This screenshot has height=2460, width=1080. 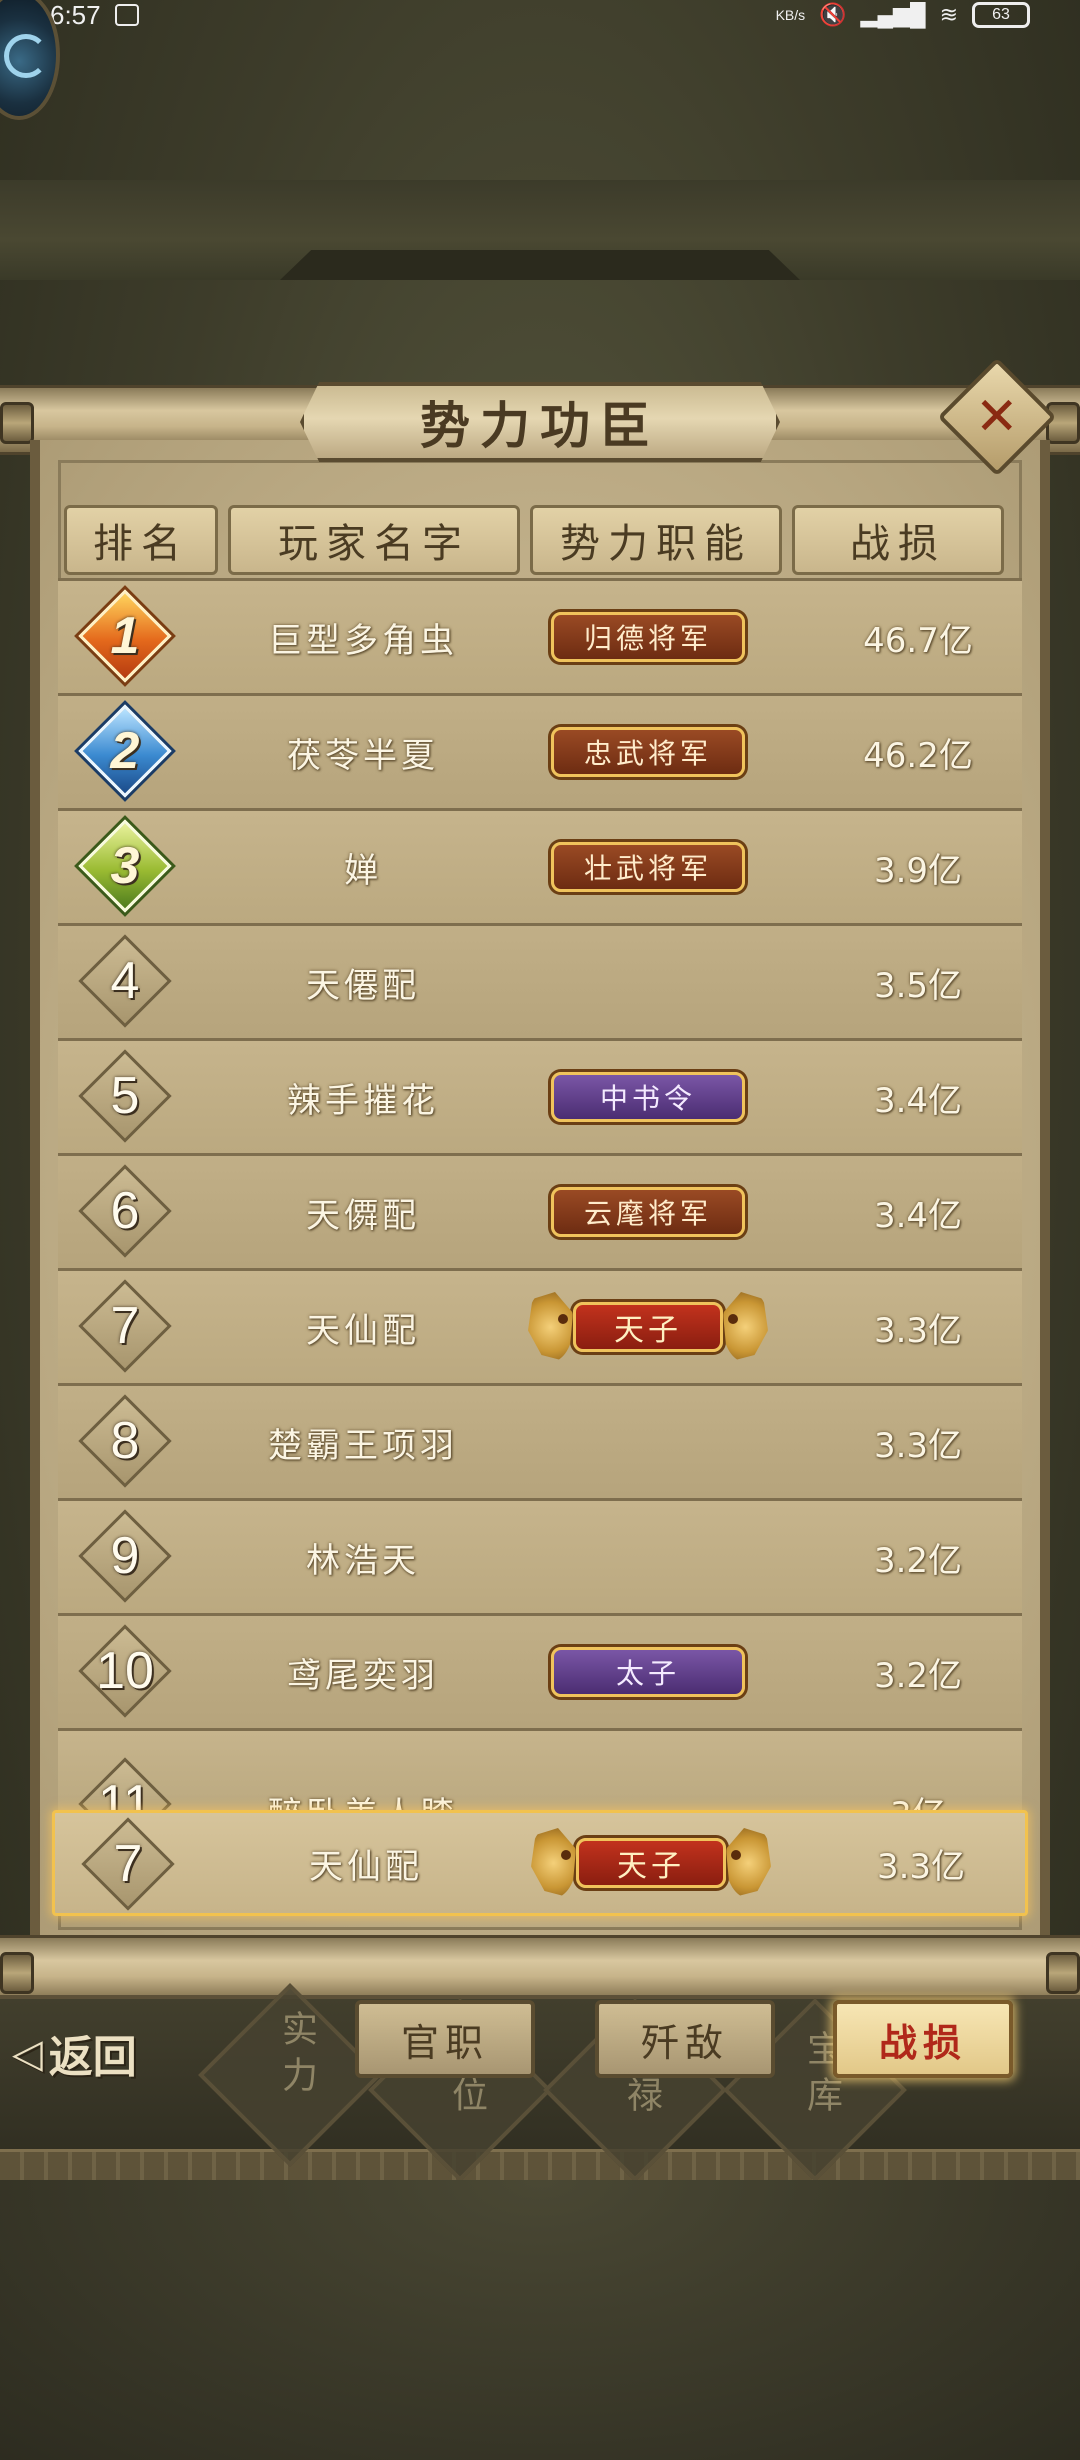 I want to click on table-row: 1 巨型多角虫 归德将军 46.7亿, so click(x=540, y=635).